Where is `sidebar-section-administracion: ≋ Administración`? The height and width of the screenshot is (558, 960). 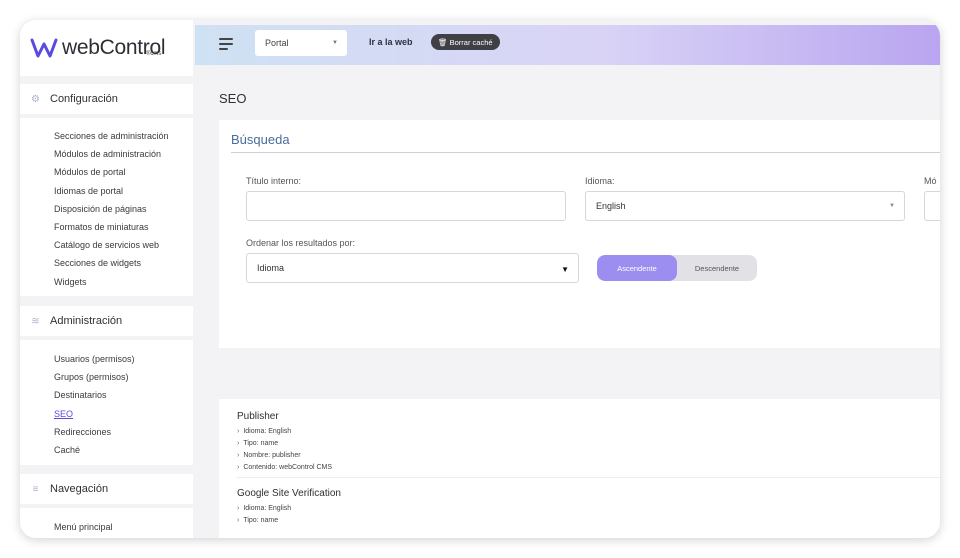 sidebar-section-administracion: ≋ Administración is located at coordinates (106, 321).